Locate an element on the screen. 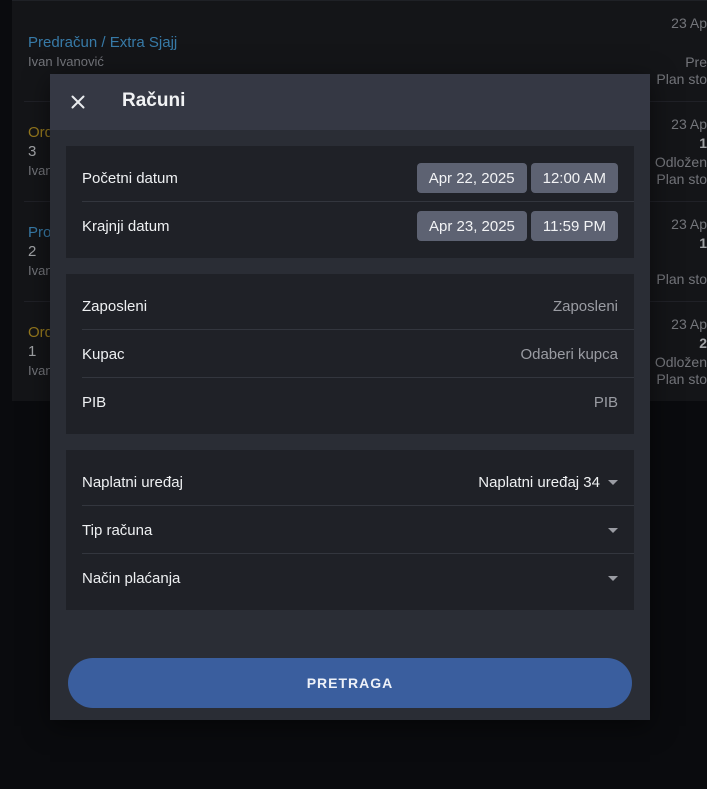 This screenshot has width=707, height=789. device-label: Naplatni uređaj is located at coordinates (132, 482).